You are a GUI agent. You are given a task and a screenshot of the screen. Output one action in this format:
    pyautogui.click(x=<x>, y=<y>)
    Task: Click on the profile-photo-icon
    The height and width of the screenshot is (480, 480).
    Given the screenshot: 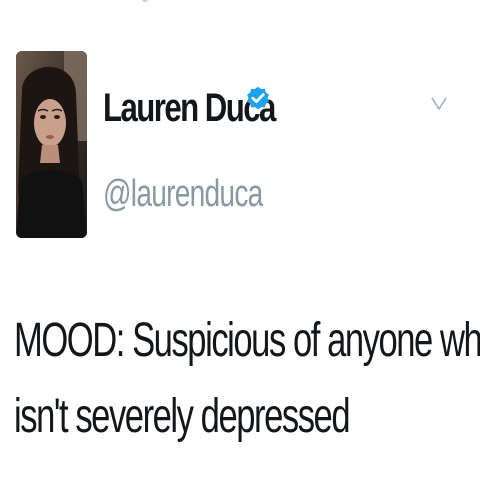 What is the action you would take?
    pyautogui.click(x=51, y=144)
    